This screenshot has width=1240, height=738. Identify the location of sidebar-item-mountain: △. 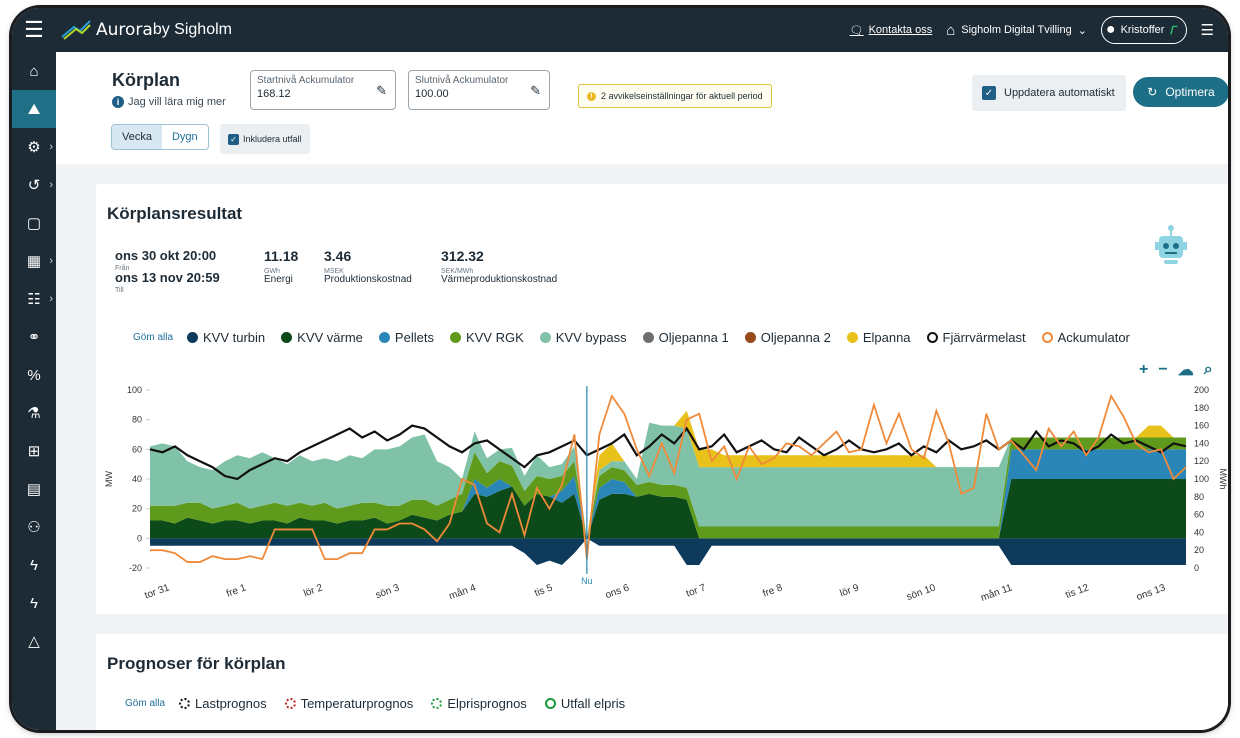
(34, 641).